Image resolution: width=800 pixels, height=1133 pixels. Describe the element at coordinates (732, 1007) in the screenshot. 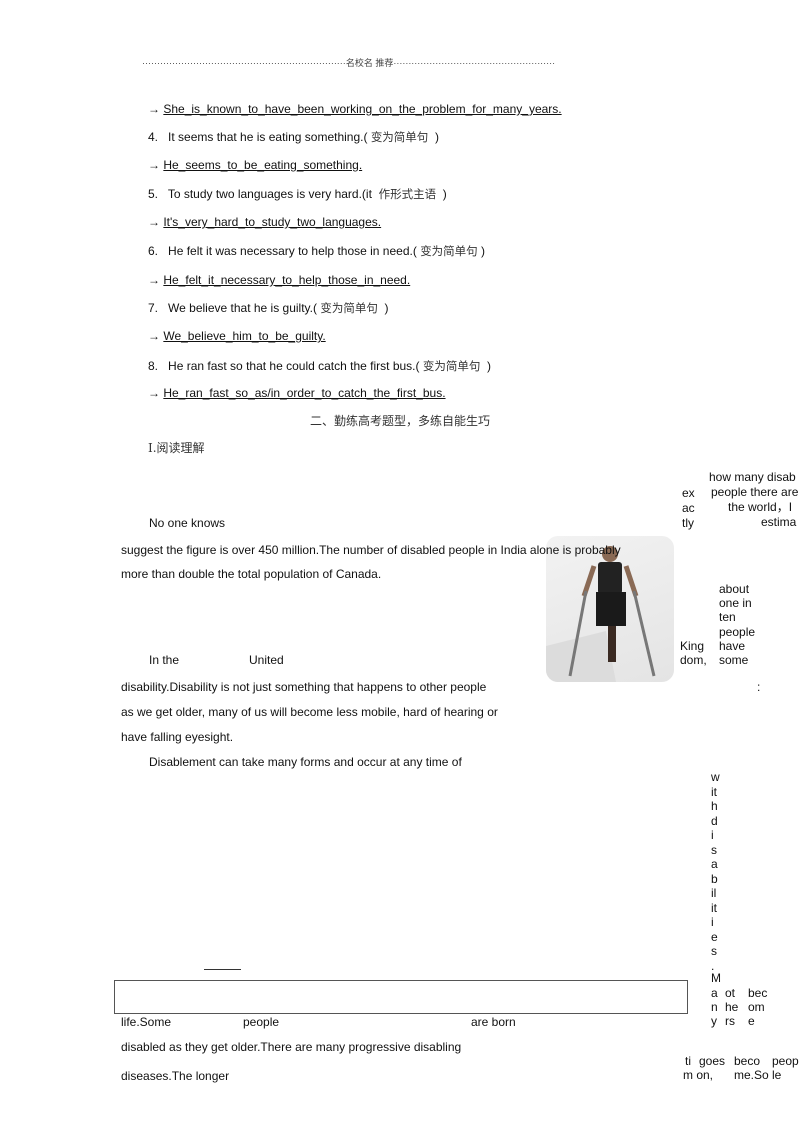

I see `text-fragment: he` at that location.